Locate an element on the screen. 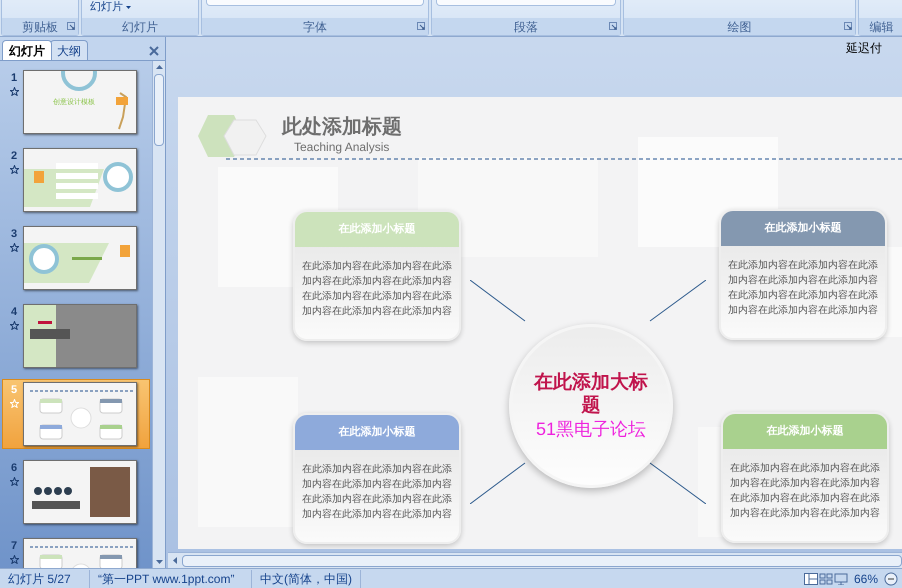 The image size is (902, 588). slide-number: 7 is located at coordinates (14, 546).